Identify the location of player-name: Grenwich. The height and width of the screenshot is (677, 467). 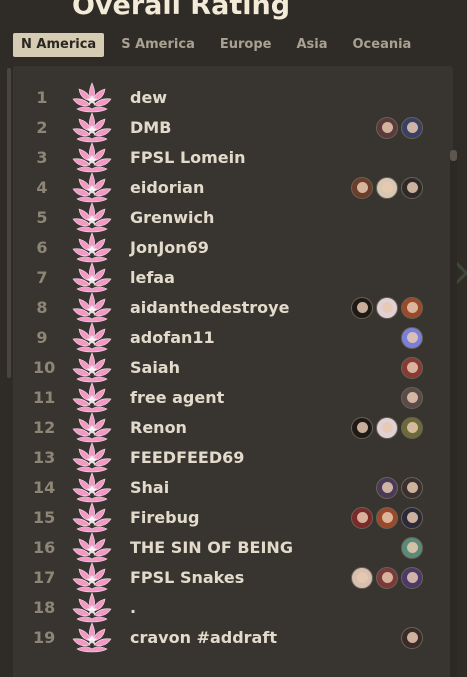
(172, 218).